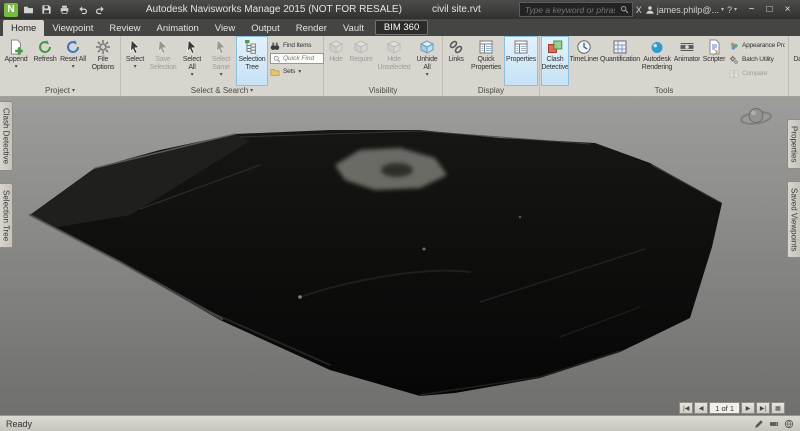 The image size is (800, 431). What do you see at coordinates (456, 61) in the screenshot?
I see `links-button: Links` at bounding box center [456, 61].